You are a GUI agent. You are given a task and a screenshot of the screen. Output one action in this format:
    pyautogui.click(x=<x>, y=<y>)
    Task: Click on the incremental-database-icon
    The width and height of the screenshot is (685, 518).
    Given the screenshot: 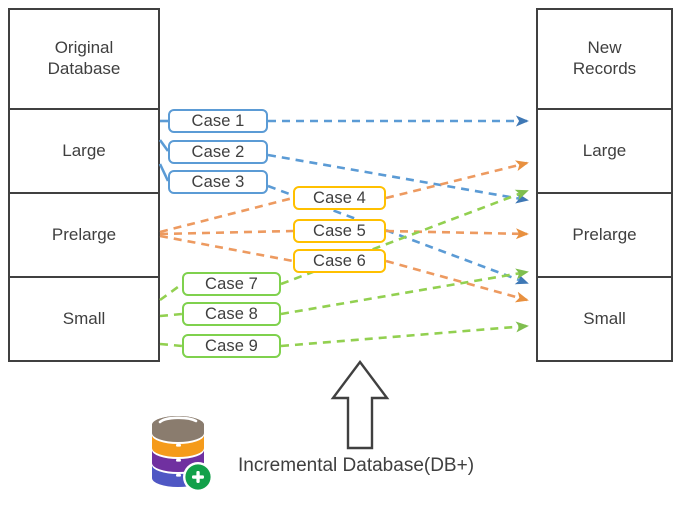 What is the action you would take?
    pyautogui.click(x=182, y=454)
    